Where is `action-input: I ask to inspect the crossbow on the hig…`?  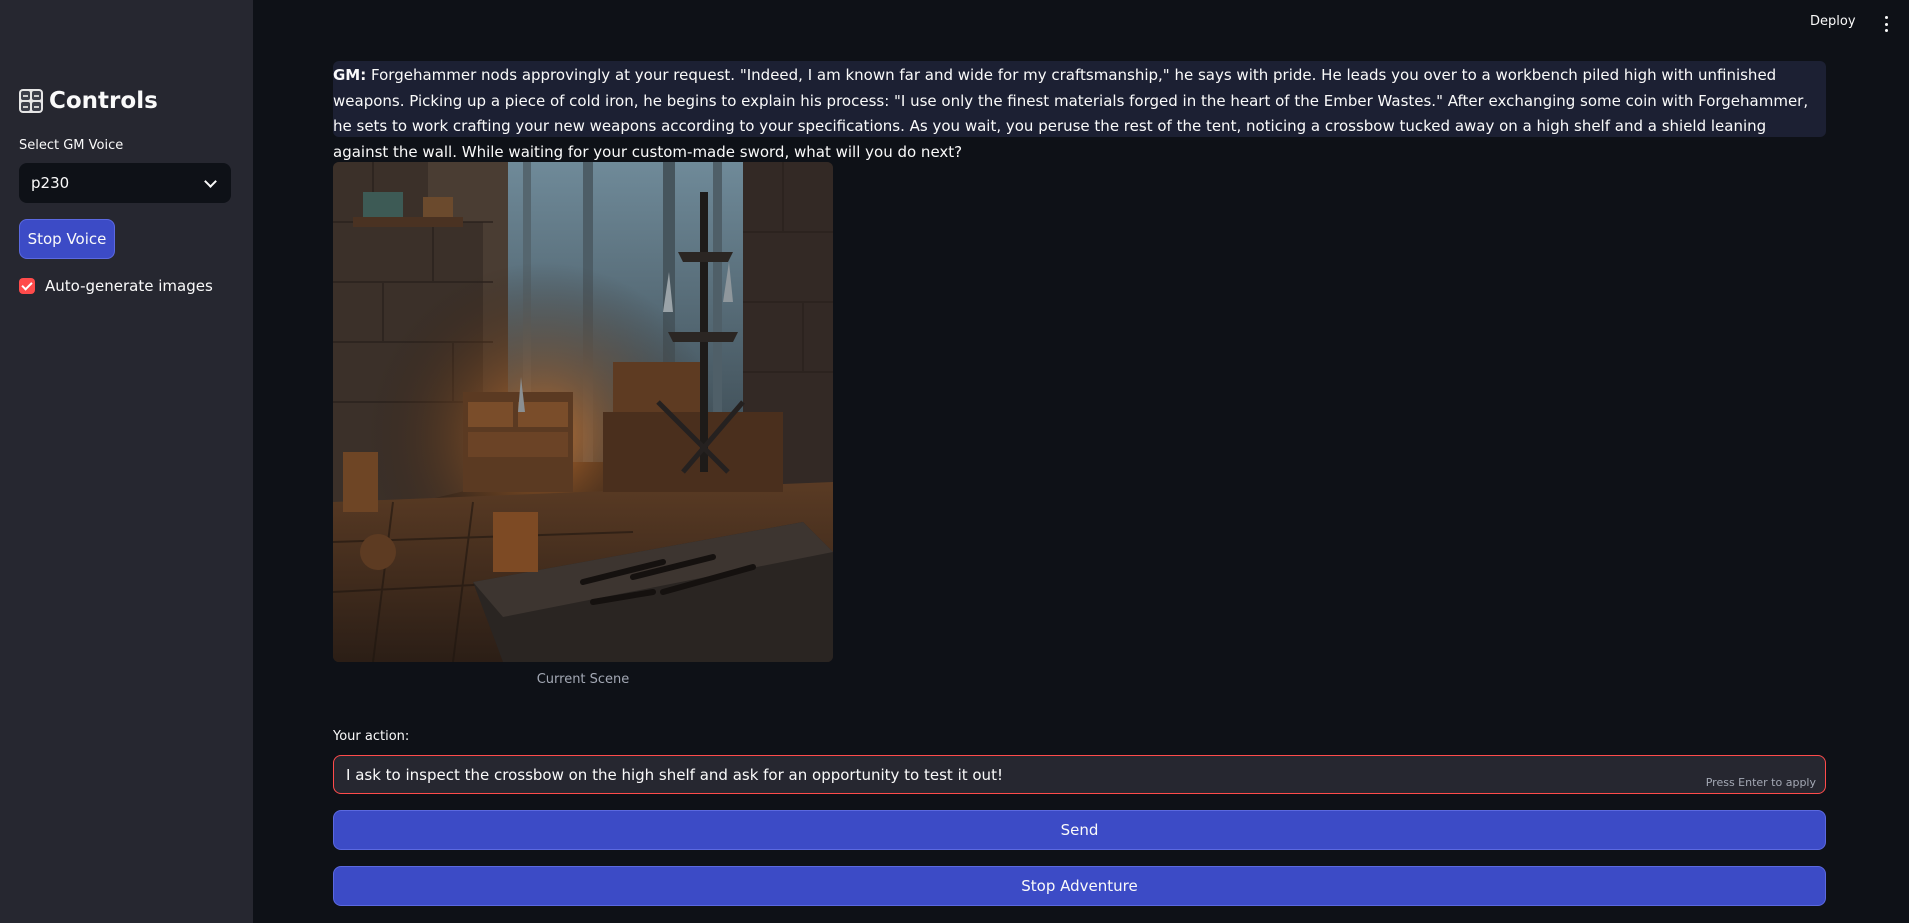 action-input: I ask to inspect the crossbow on the hig… is located at coordinates (1079, 774).